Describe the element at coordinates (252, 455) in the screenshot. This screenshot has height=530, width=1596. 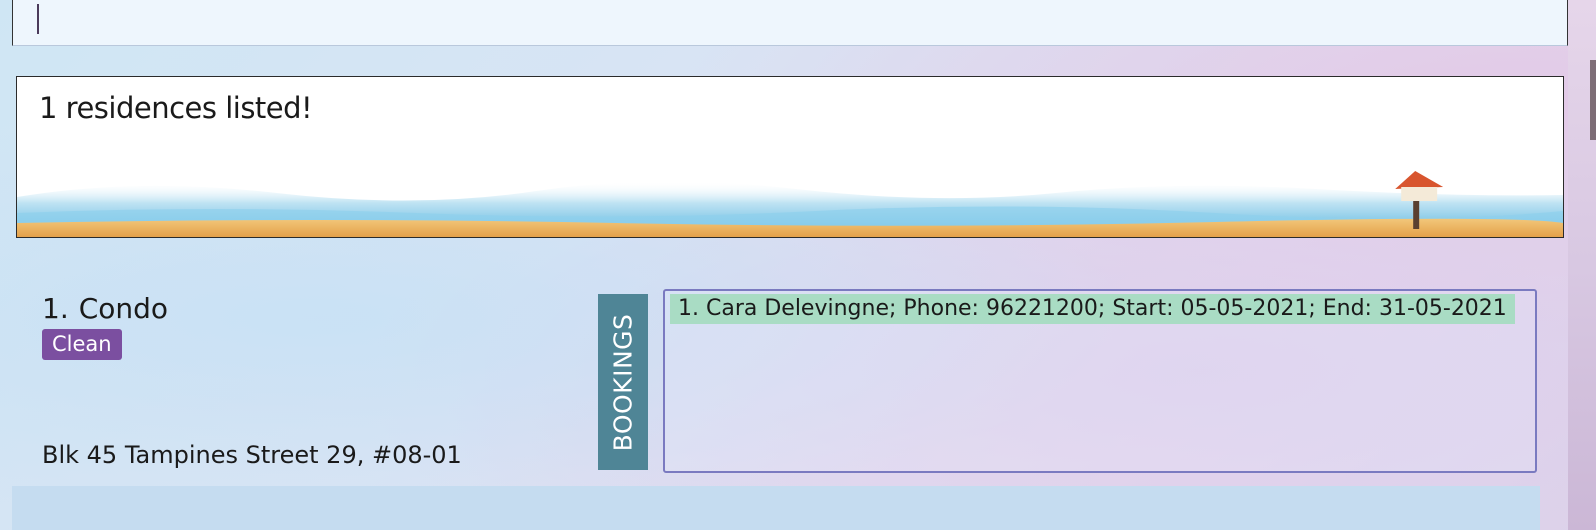
I see `residence-address: Blk 45 Tampines Street 29, #08-01` at that location.